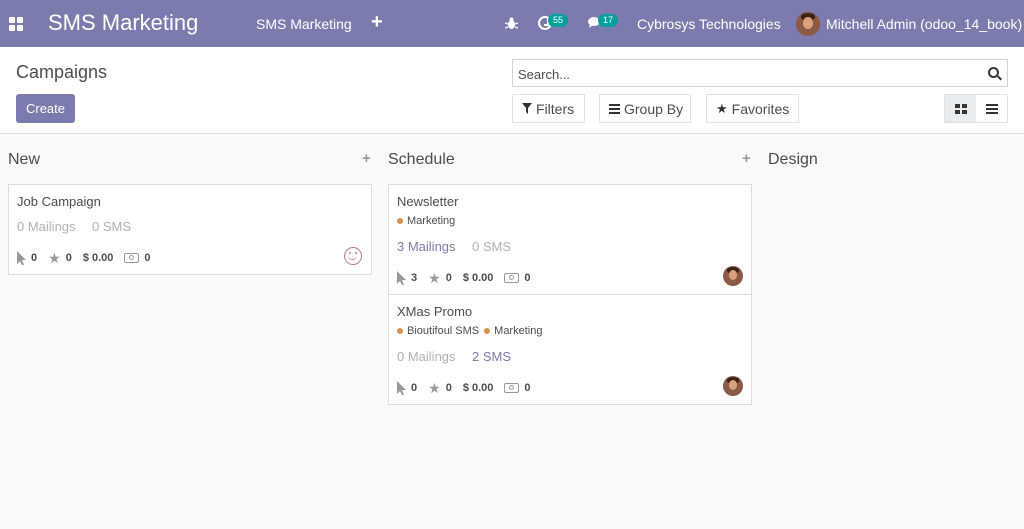  What do you see at coordinates (614, 108) in the screenshot?
I see `bars-icon` at bounding box center [614, 108].